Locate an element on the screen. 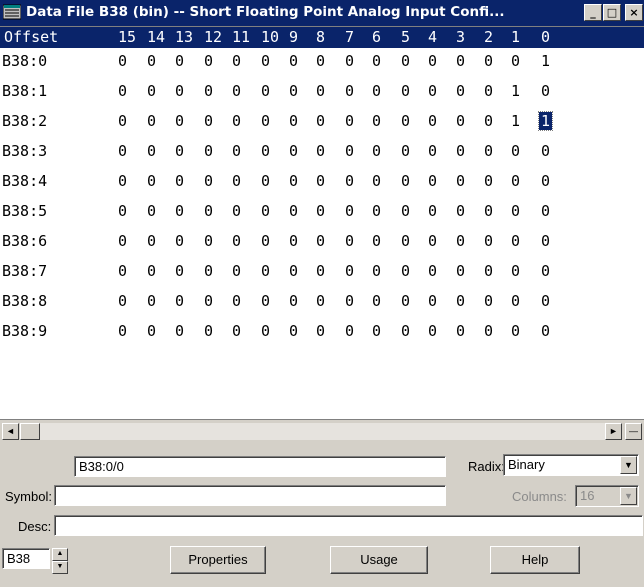 This screenshot has height=587, width=644. close-button: × is located at coordinates (634, 12).